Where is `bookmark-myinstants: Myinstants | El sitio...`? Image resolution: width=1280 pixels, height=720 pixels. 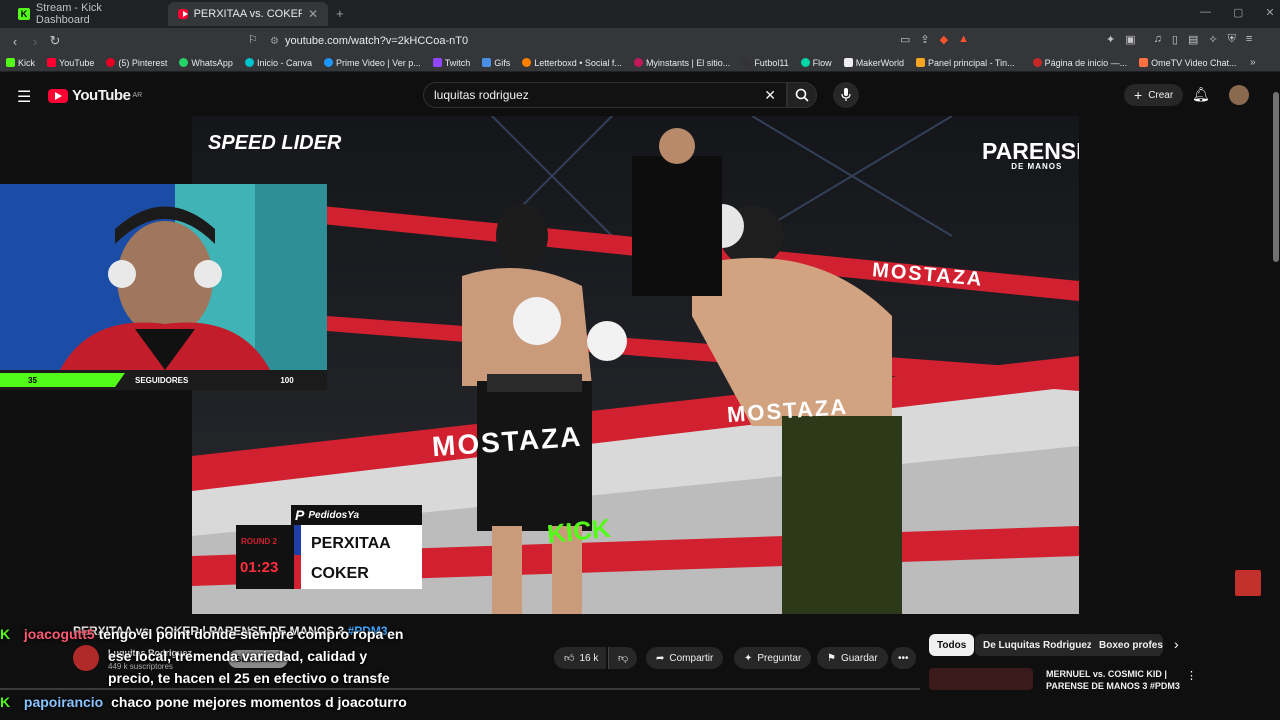
bookmark-myinstants: Myinstants | El sitio... is located at coordinates (681, 63).